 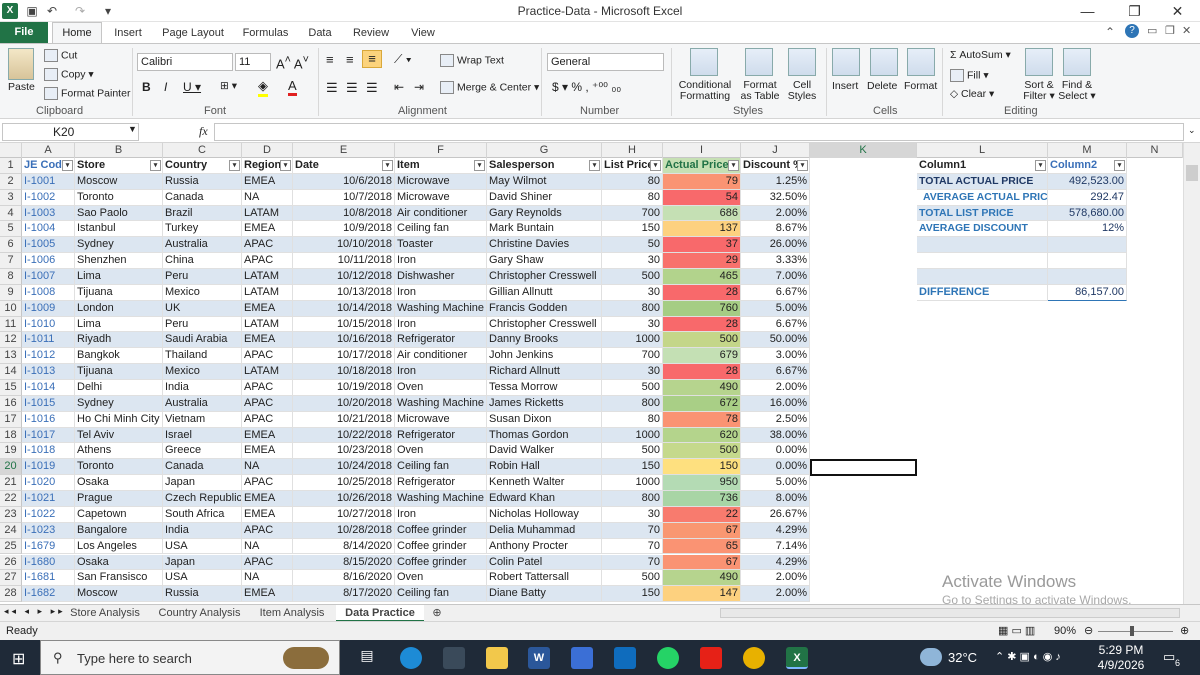 What do you see at coordinates (11, 324) in the screenshot?
I see `row-header: 11` at bounding box center [11, 324].